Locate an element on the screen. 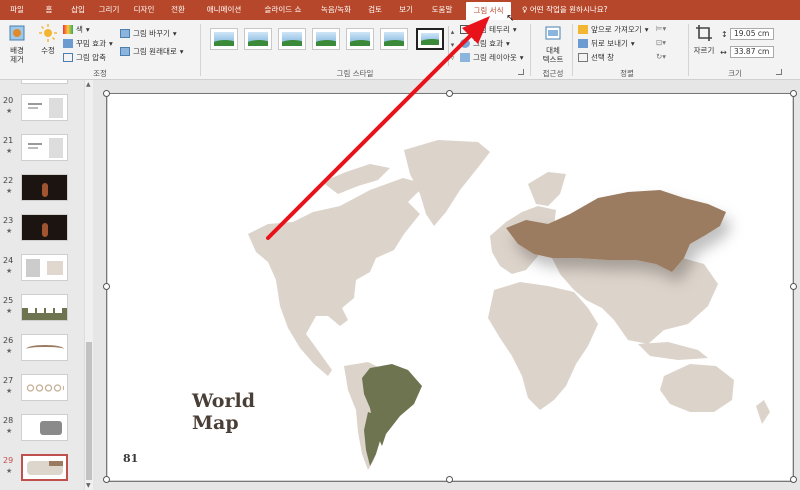  red-annotation-arrow is located at coordinates (378, 128).